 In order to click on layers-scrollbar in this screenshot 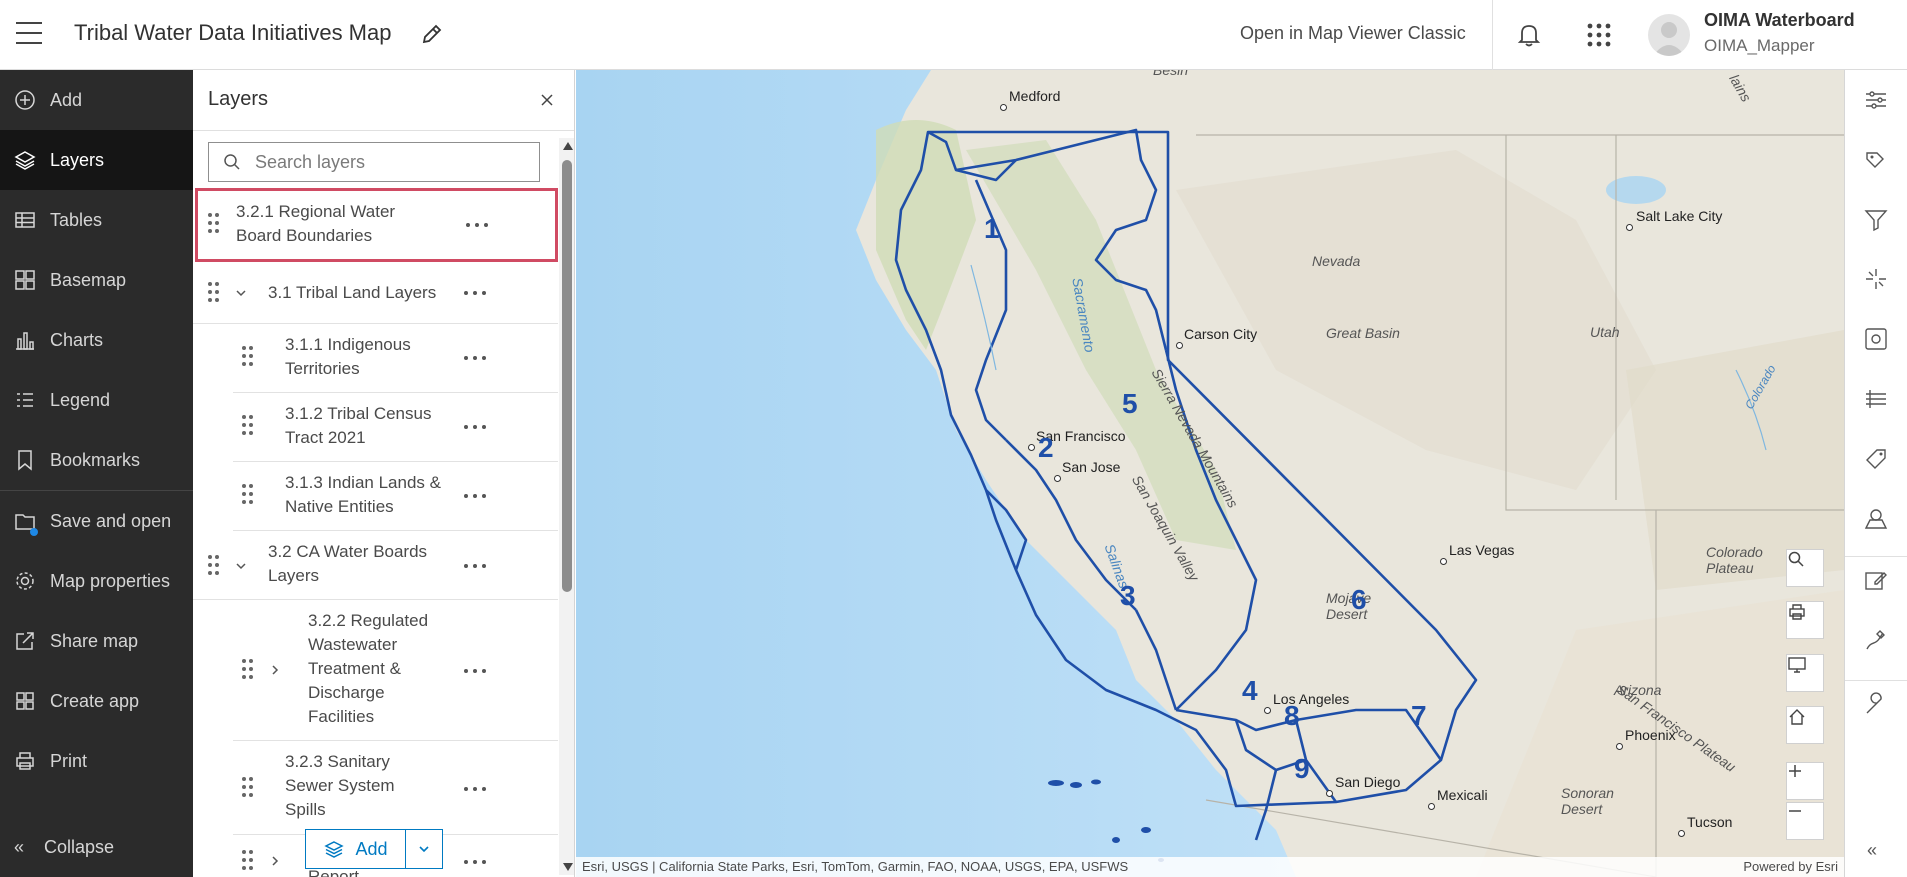, I will do `click(566, 506)`.